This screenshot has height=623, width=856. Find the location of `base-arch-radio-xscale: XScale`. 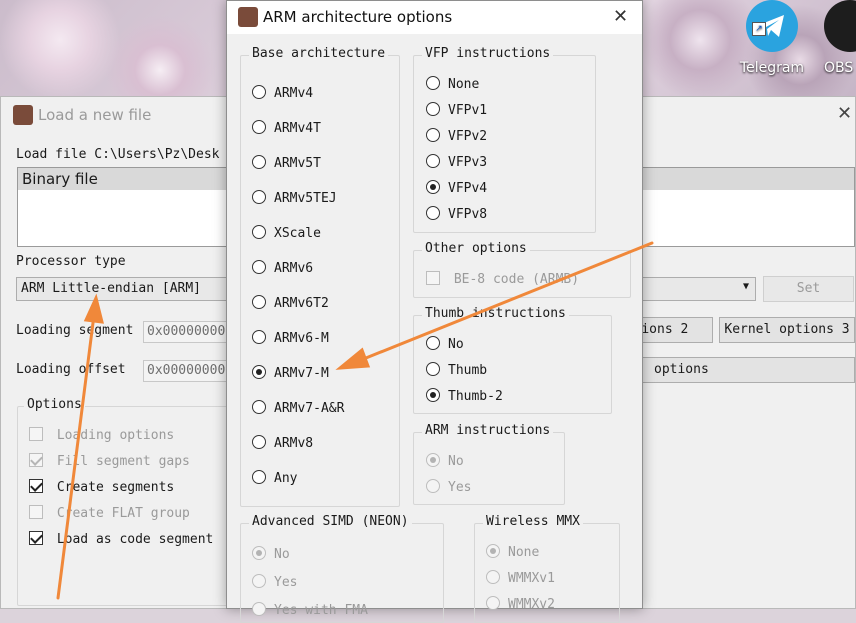

base-arch-radio-xscale: XScale is located at coordinates (286, 233).